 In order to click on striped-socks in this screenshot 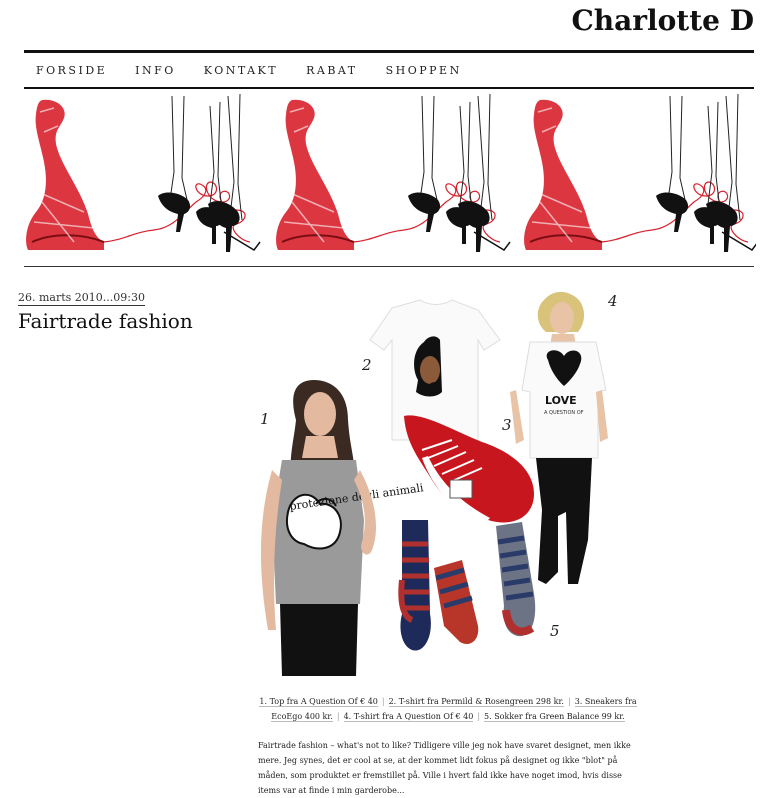, I will do `click(467, 585)`.